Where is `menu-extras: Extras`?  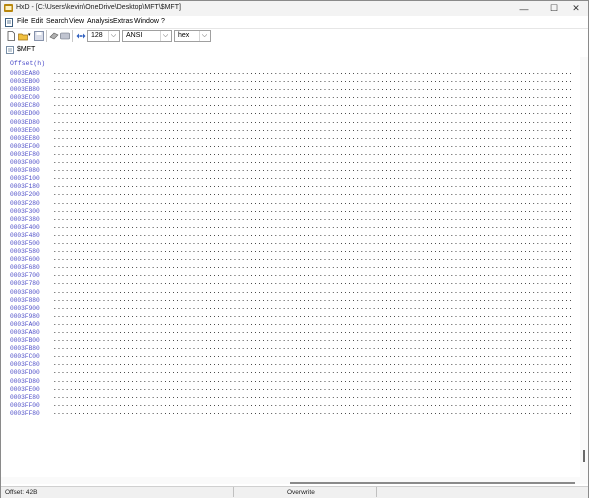 menu-extras: Extras is located at coordinates (123, 21).